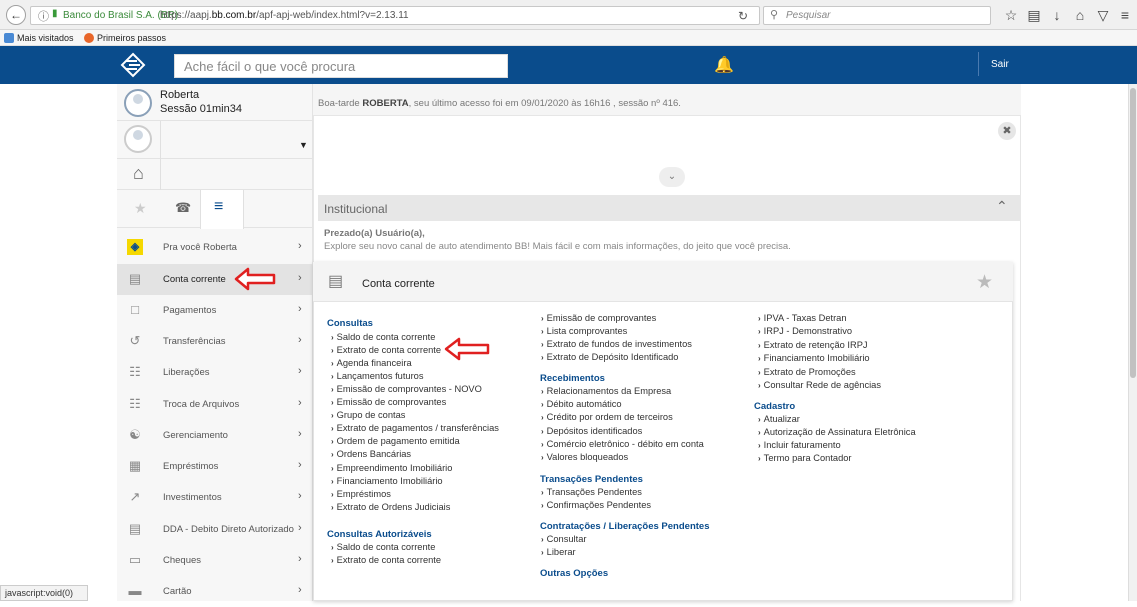  What do you see at coordinates (368, 415) in the screenshot?
I see `menu-link: › Grupo de contas` at bounding box center [368, 415].